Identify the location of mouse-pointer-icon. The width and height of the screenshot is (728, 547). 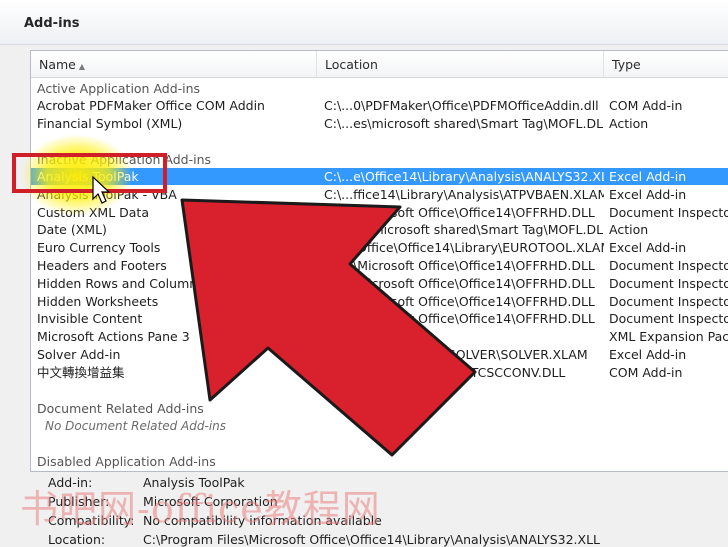
(101, 189).